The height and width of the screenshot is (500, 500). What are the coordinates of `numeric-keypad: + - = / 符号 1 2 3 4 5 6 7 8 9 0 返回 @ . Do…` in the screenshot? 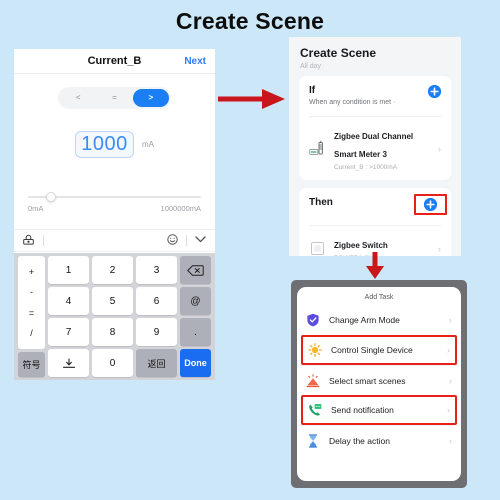 It's located at (114, 316).